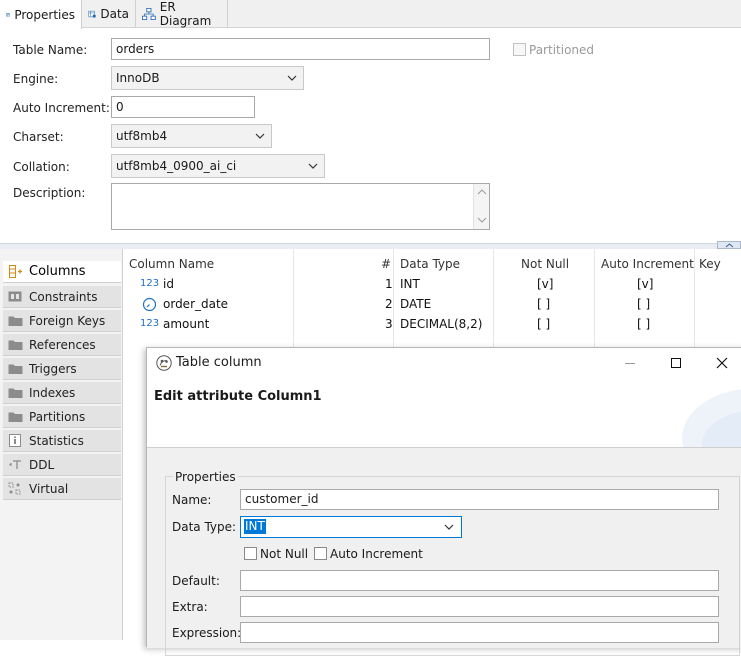 The image size is (741, 656). I want to click on properties-table-icon, so click(8, 14).